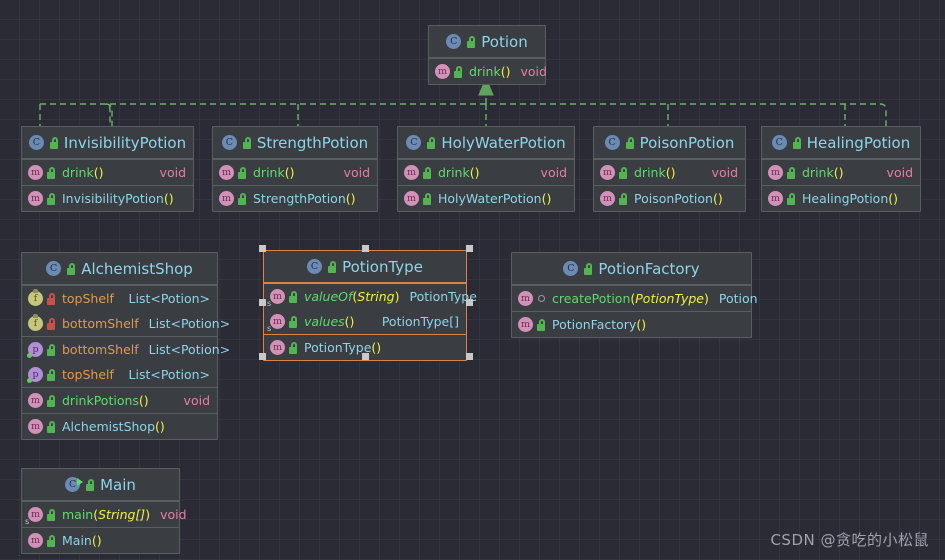 Image resolution: width=945 pixels, height=560 pixels. I want to click on member-row: m InvisibilityPotion(), so click(107, 198).